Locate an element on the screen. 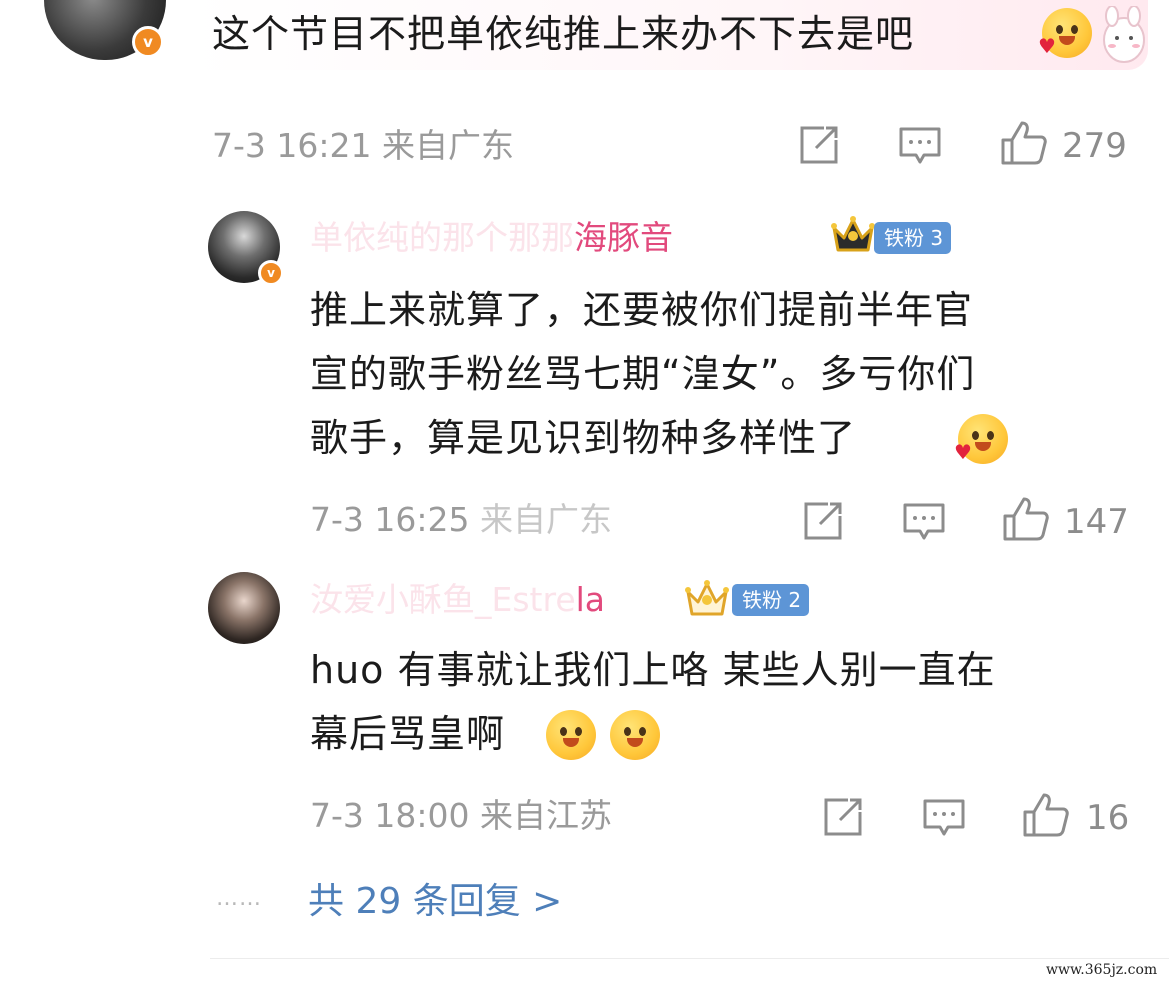 This screenshot has width=1169, height=984. like-count: 279 is located at coordinates (1094, 146).